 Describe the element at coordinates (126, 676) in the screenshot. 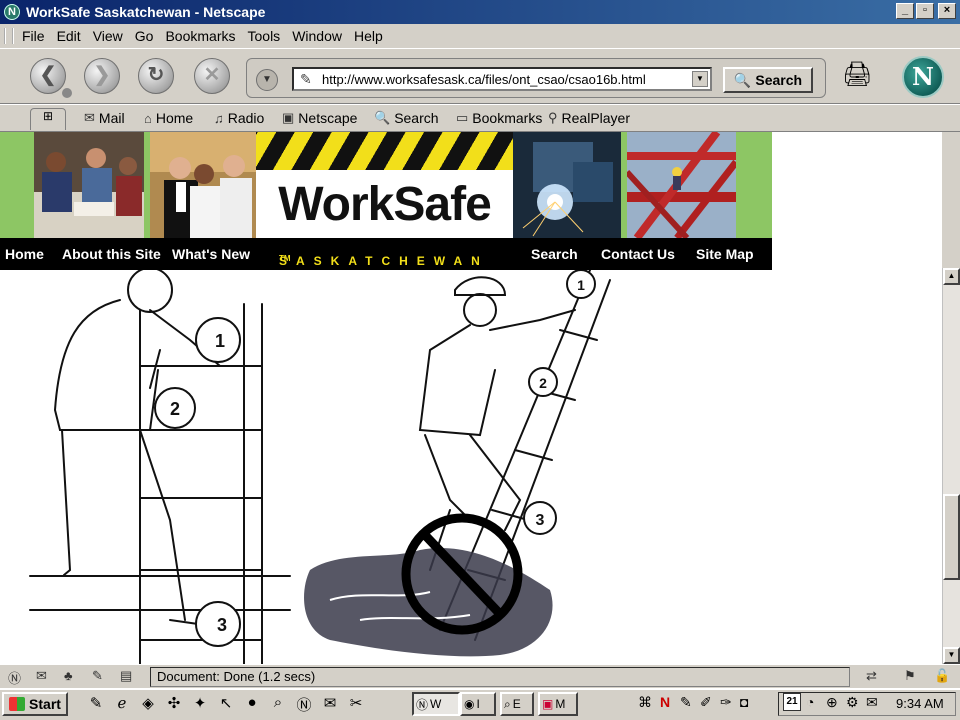

I see `address-book-icon: ▤` at that location.